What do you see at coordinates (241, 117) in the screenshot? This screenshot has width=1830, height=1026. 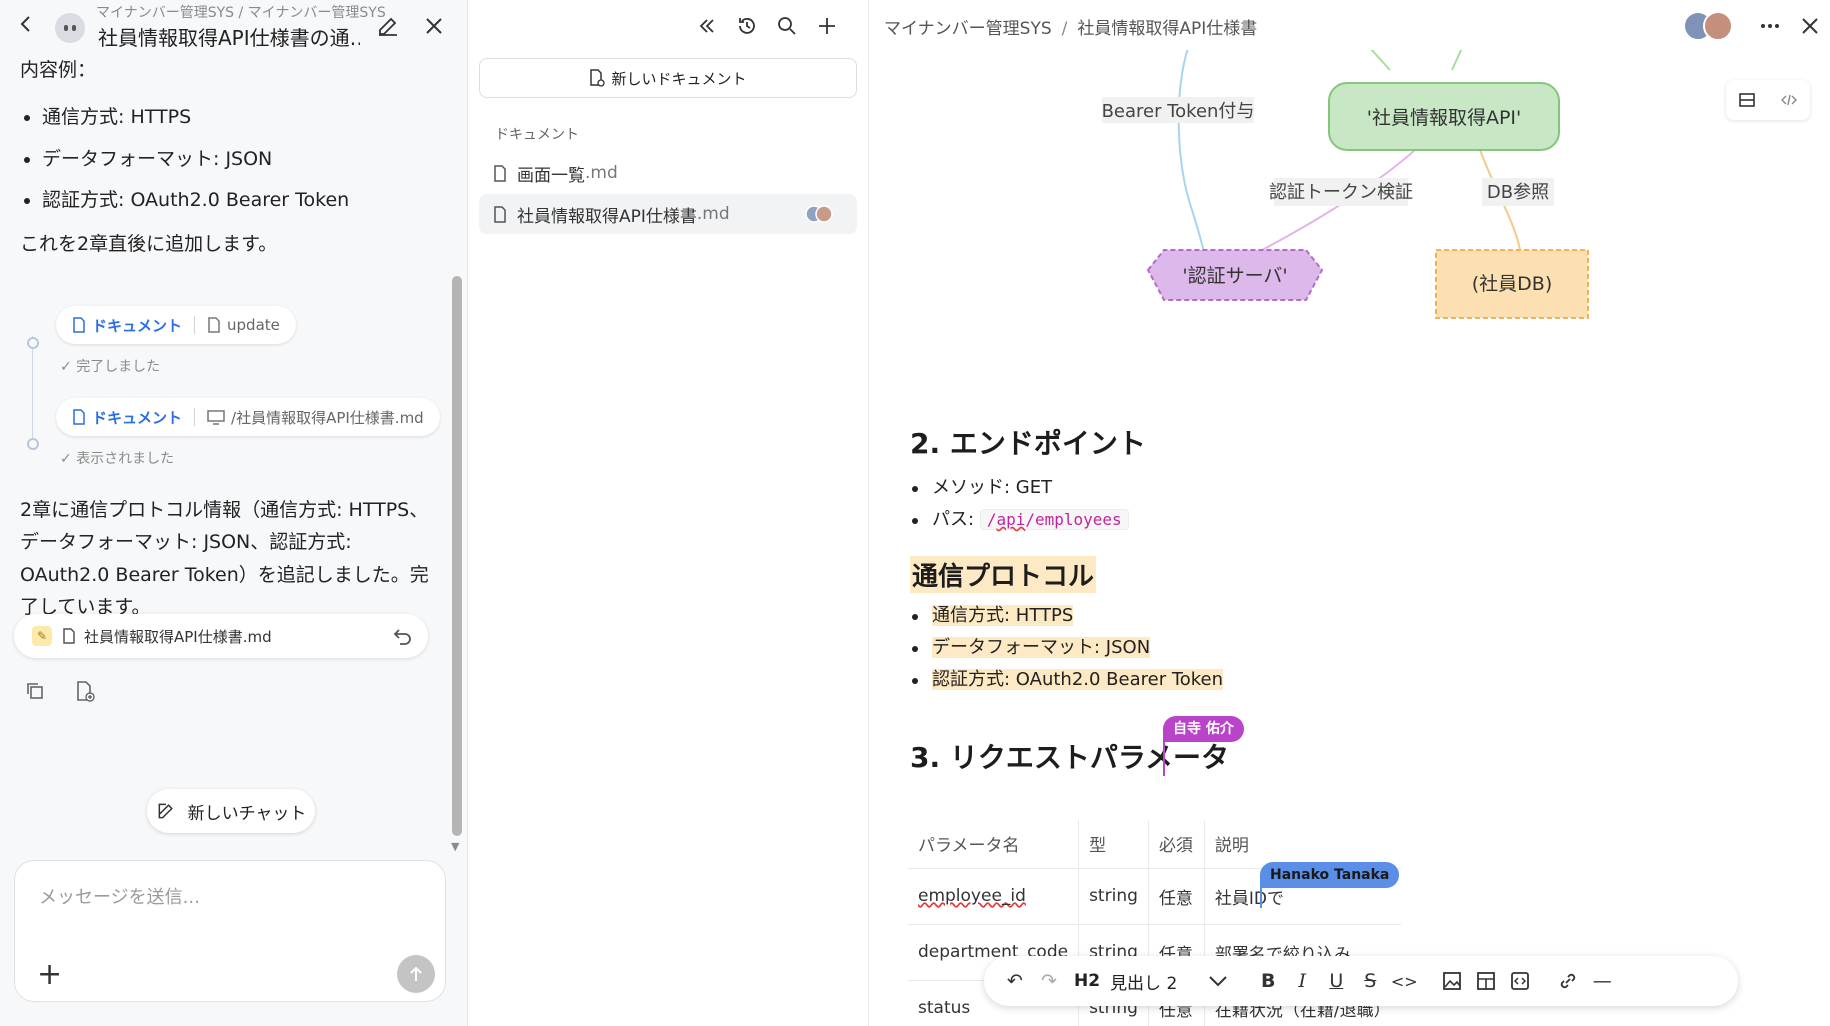 I see `list-item: 通信方式: HTTPS` at bounding box center [241, 117].